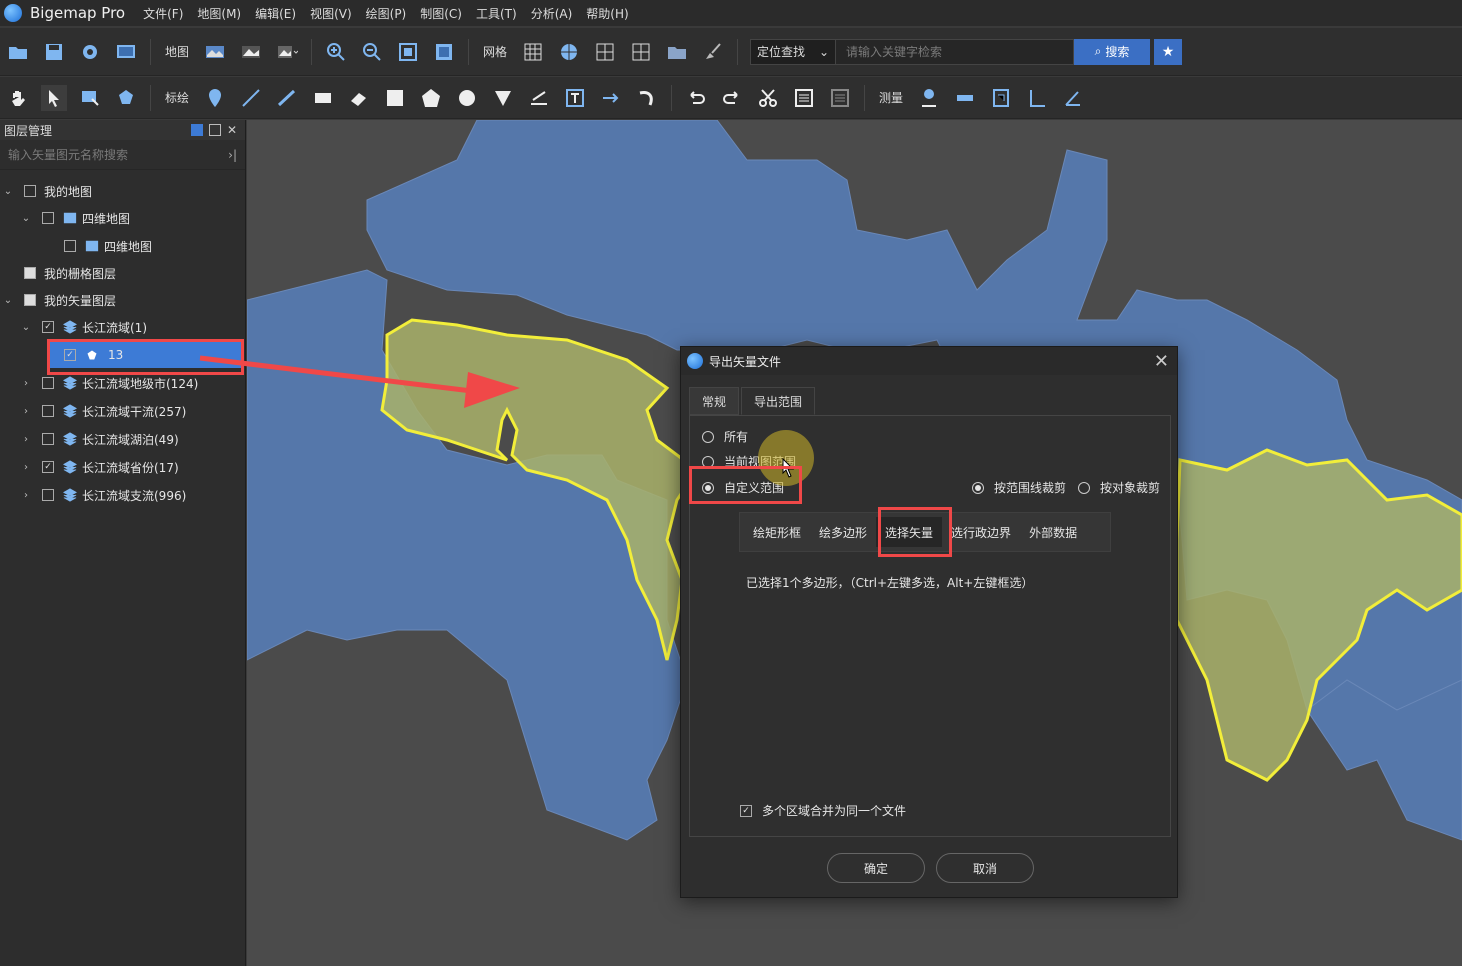 The image size is (1462, 966). Describe the element at coordinates (492, 390) in the screenshot. I see `annotation-arrow-head` at that location.